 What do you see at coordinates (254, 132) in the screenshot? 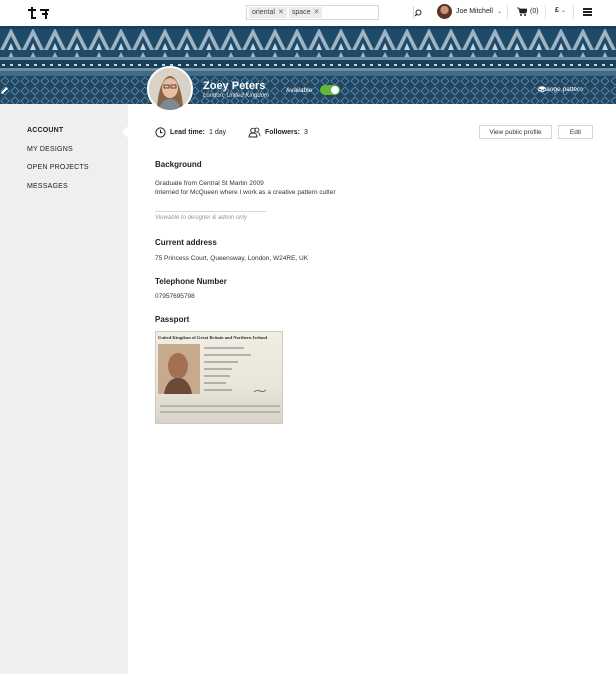
I see `users-icon` at bounding box center [254, 132].